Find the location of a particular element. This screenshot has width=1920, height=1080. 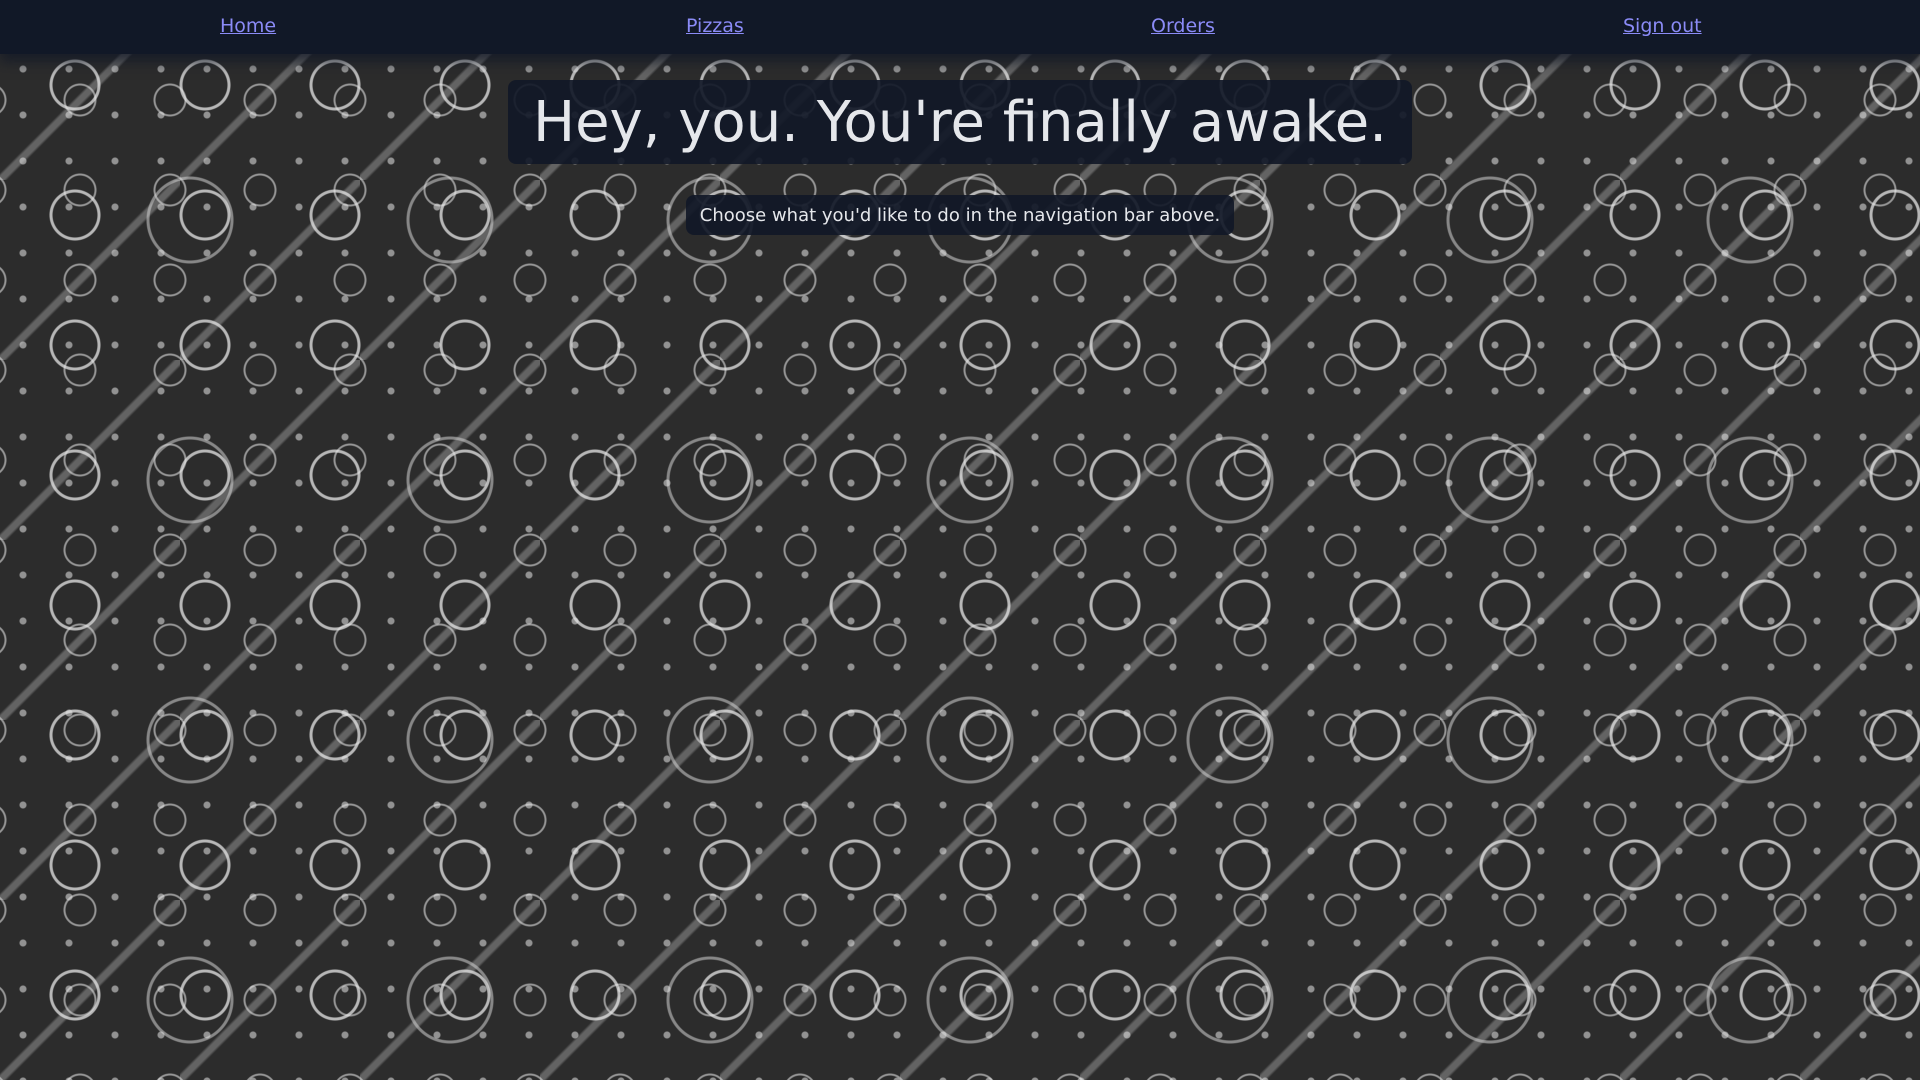

title-banner: Hey, you. You're finally awake. is located at coordinates (960, 122).